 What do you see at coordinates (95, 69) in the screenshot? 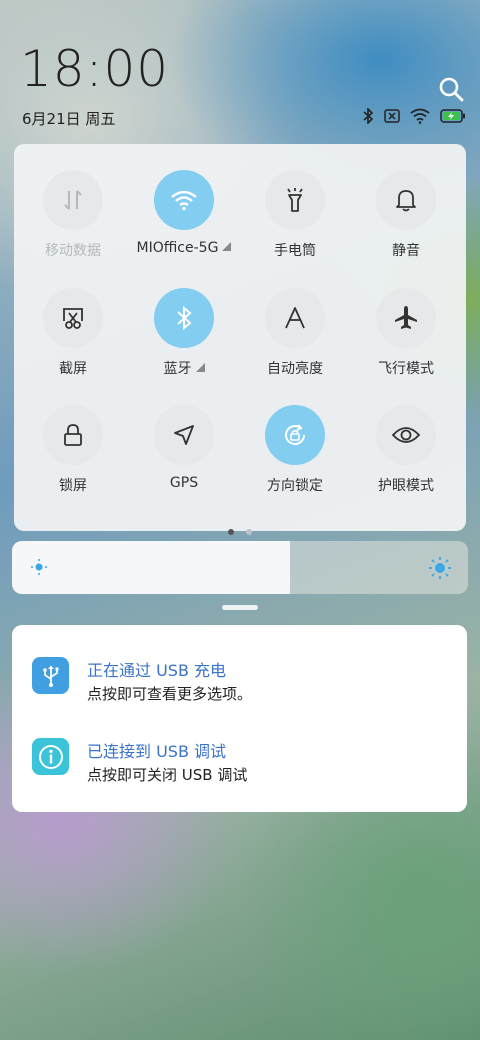
I see `clock: 18:00` at bounding box center [95, 69].